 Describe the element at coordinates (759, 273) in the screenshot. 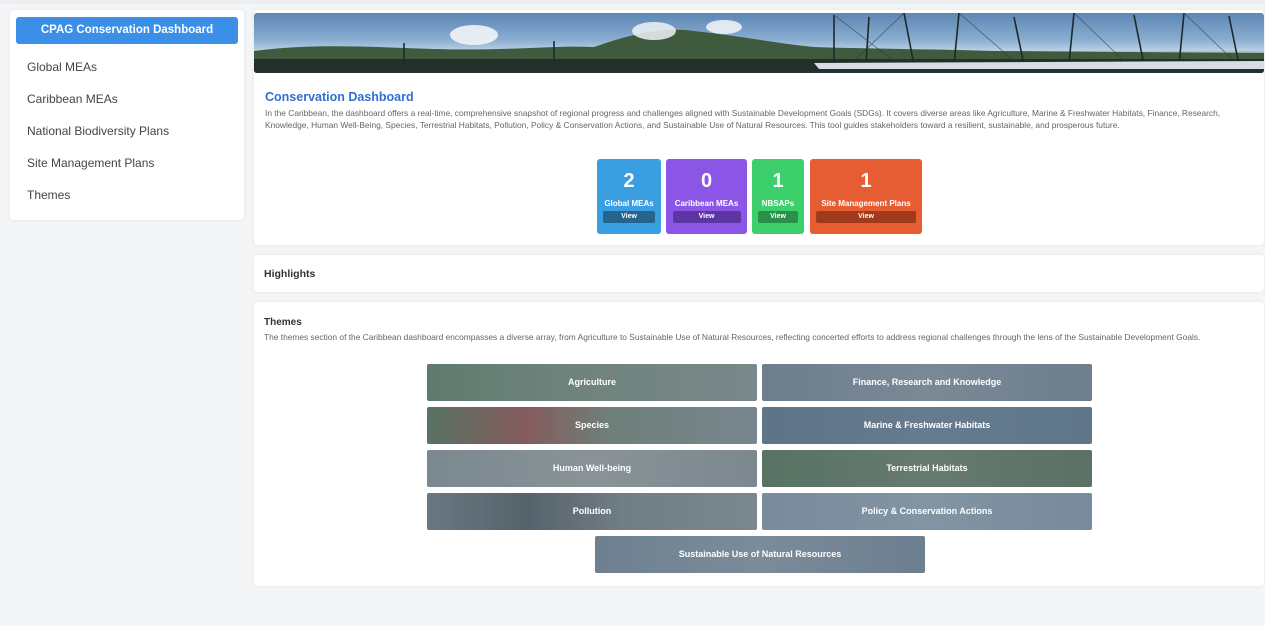

I see `highlights-card: Highlights` at that location.